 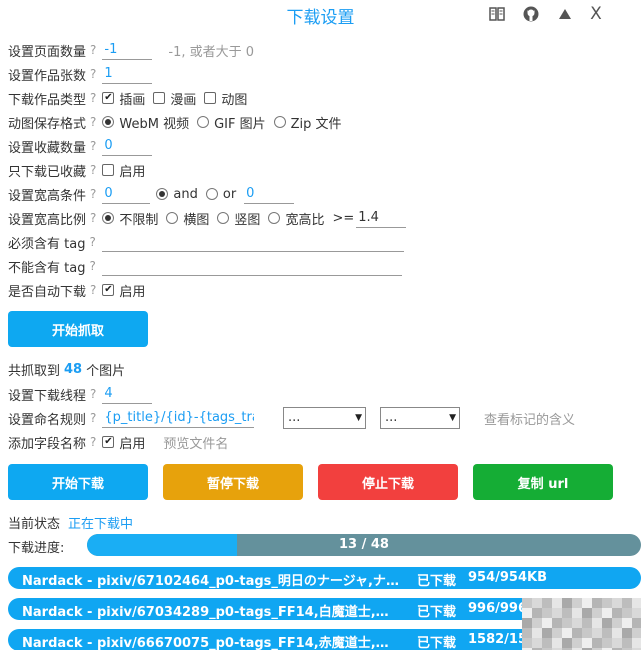 What do you see at coordinates (233, 482) in the screenshot?
I see `pause-download-button: 暂停下载` at bounding box center [233, 482].